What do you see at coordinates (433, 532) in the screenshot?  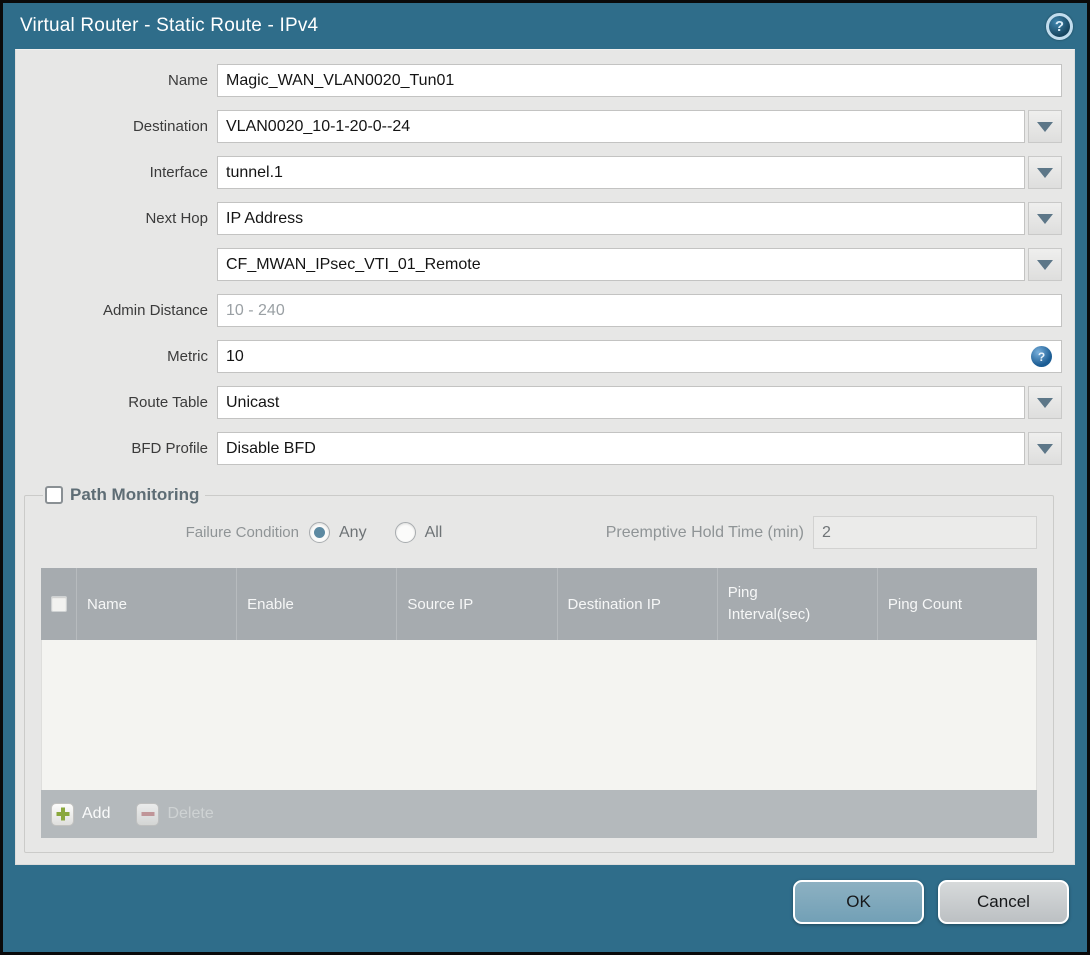 I see `radio-all-label: All` at bounding box center [433, 532].